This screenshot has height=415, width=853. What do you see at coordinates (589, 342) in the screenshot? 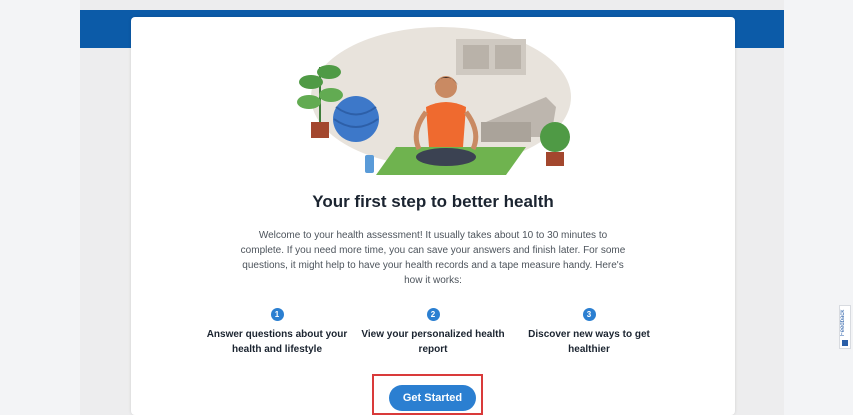
I see `step-text: Discover new ways to get healthier` at bounding box center [589, 342].